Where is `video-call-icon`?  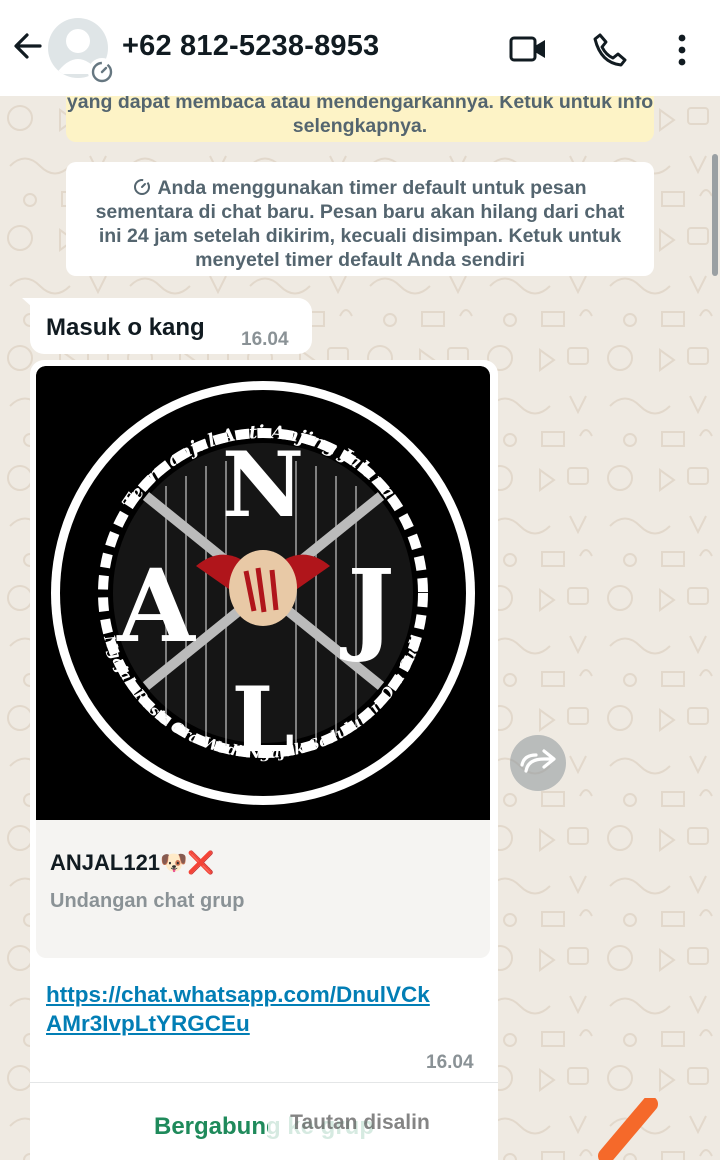 video-call-icon is located at coordinates (527, 49).